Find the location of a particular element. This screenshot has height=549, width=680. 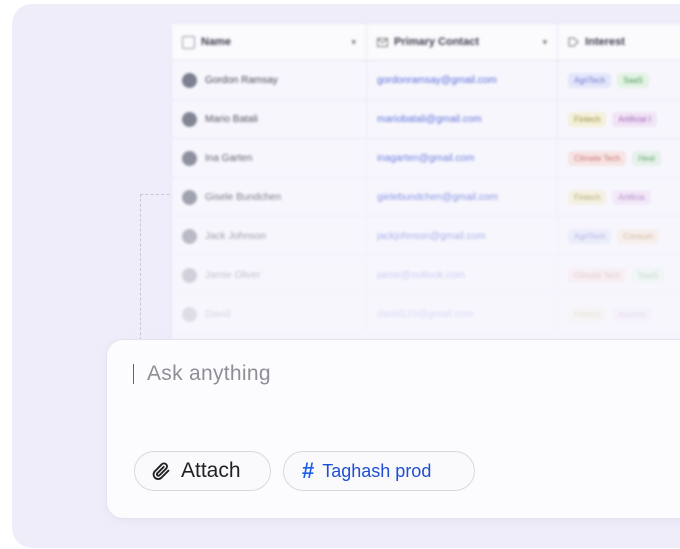

cell-email: mariobatali@gmail.com is located at coordinates (463, 119).